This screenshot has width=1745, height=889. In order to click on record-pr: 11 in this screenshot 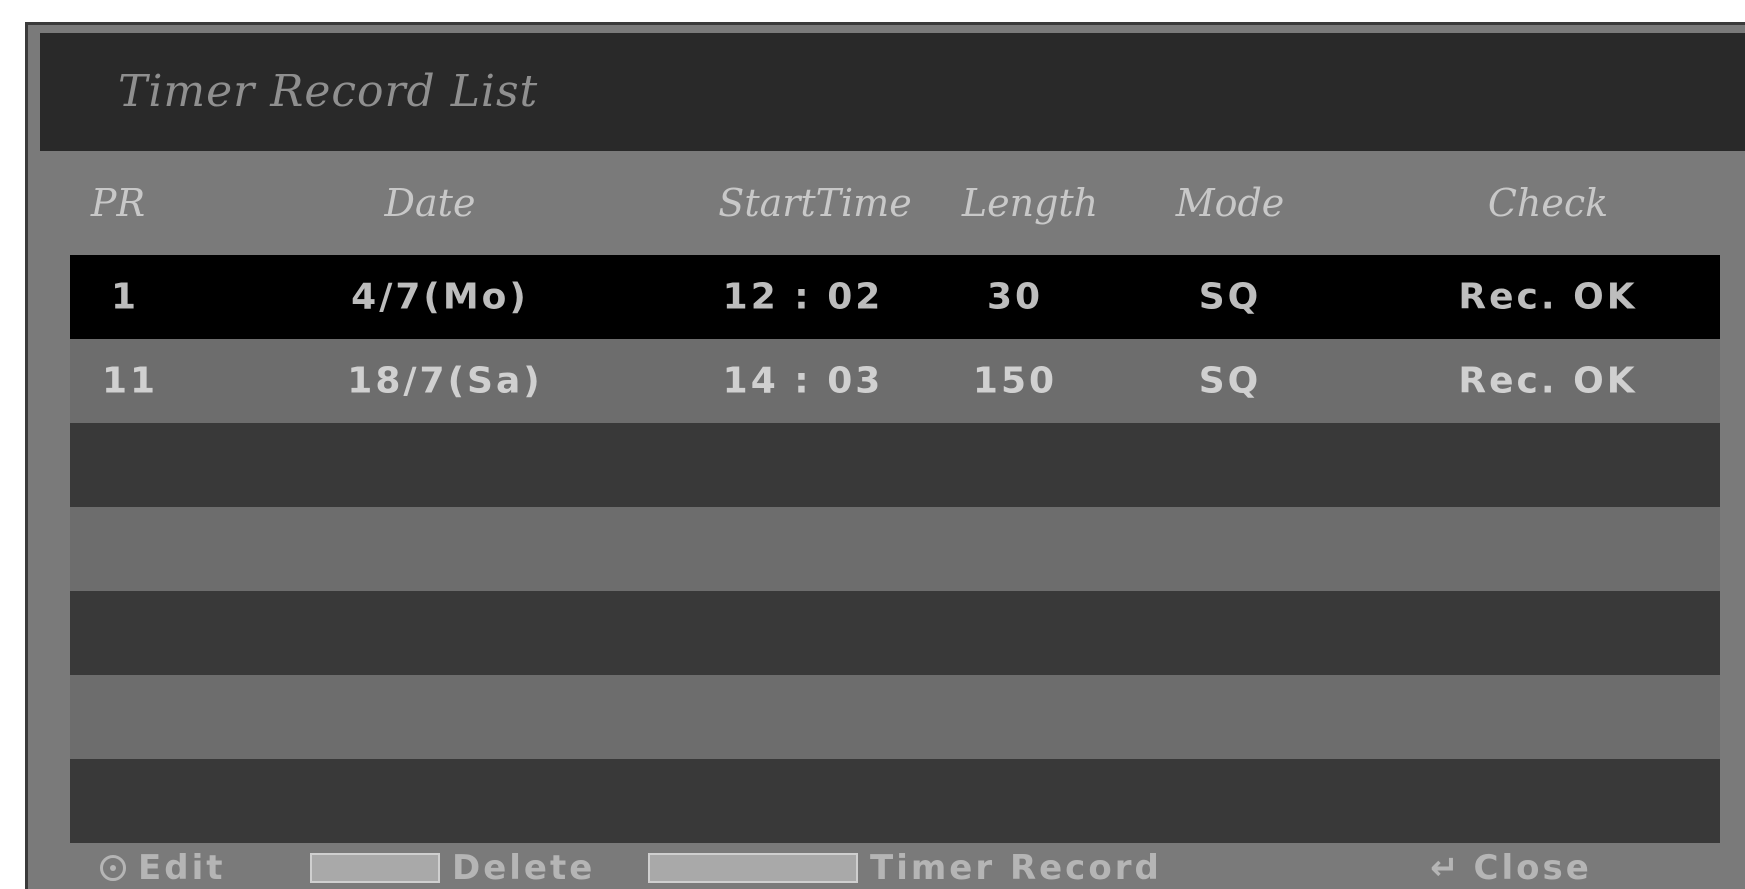, I will do `click(130, 381)`.